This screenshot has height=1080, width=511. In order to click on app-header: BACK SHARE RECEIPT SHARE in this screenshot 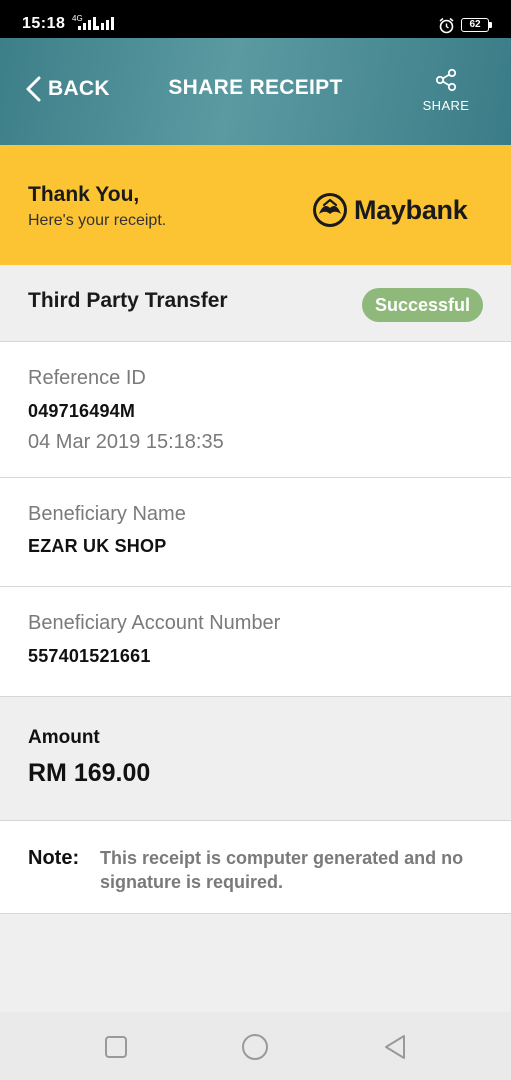, I will do `click(255, 91)`.